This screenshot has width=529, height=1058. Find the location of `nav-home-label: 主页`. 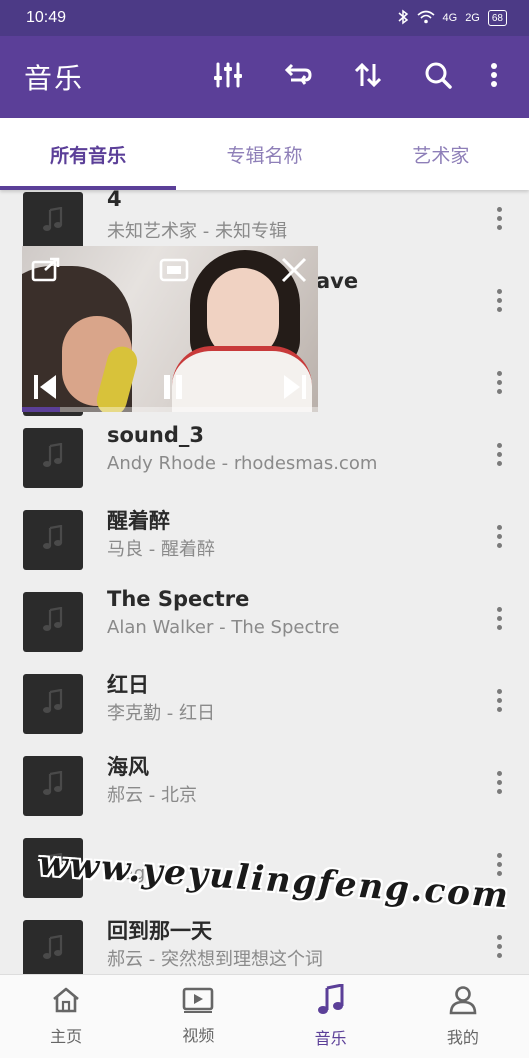

nav-home-label: 主页 is located at coordinates (66, 1036).